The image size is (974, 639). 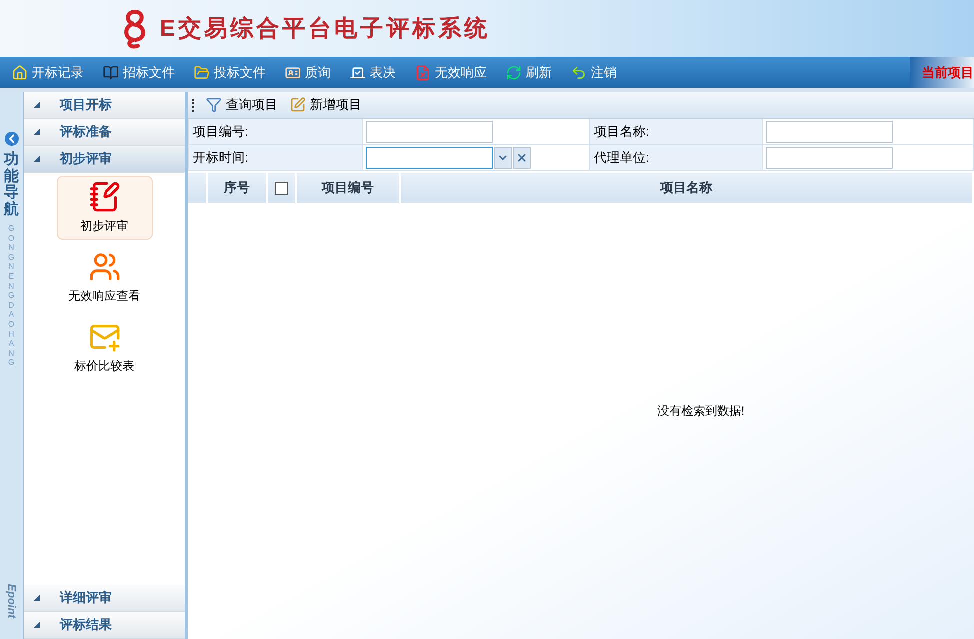 I want to click on toolbar-button: 开标记录, so click(x=48, y=72).